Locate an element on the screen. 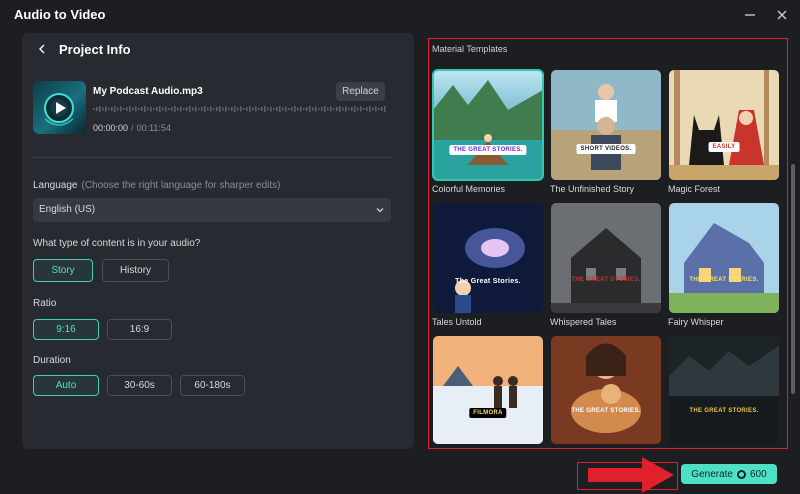 The width and height of the screenshot is (800, 494). language-select: English (US) is located at coordinates (212, 210).